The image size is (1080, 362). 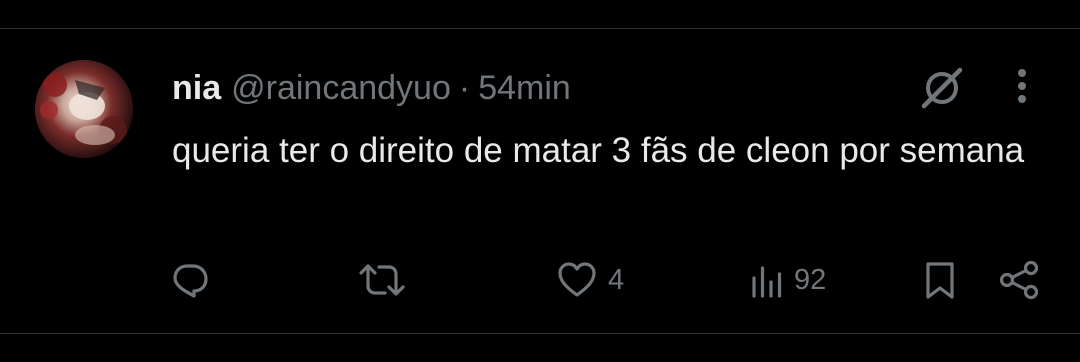 I want to click on views-button: 92, so click(x=788, y=280).